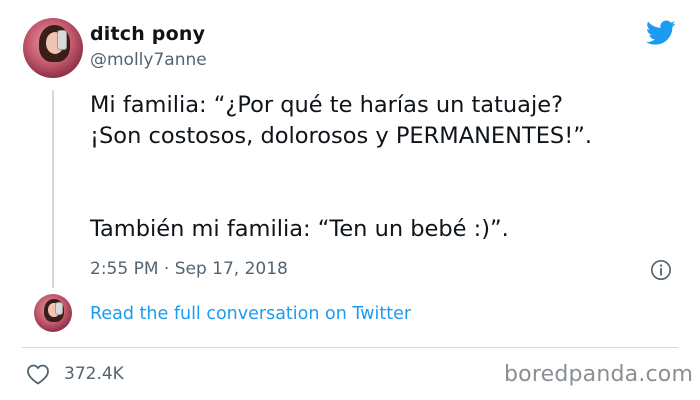  Describe the element at coordinates (189, 269) in the screenshot. I see `tweet-timestamp: 2:55 PM · Sep 17, 2018` at that location.